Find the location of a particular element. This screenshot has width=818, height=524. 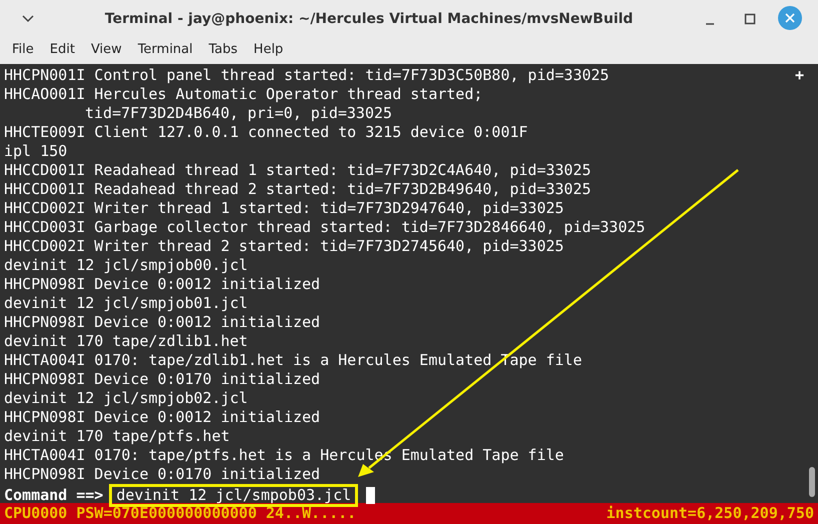

menu-item: Edit is located at coordinates (62, 50).